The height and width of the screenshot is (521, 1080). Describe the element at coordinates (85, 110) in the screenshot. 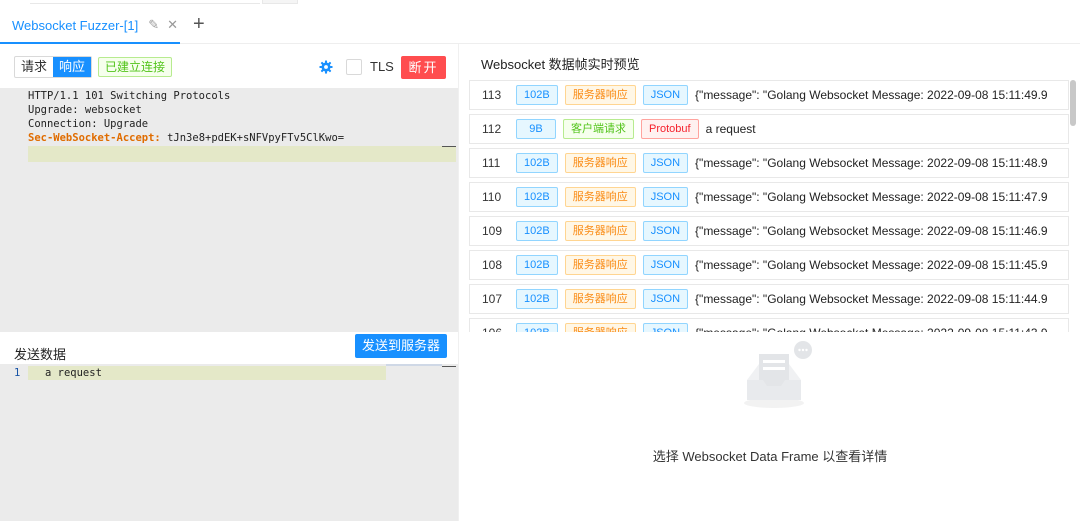

I see `response-line: Upgrade: websocket` at that location.